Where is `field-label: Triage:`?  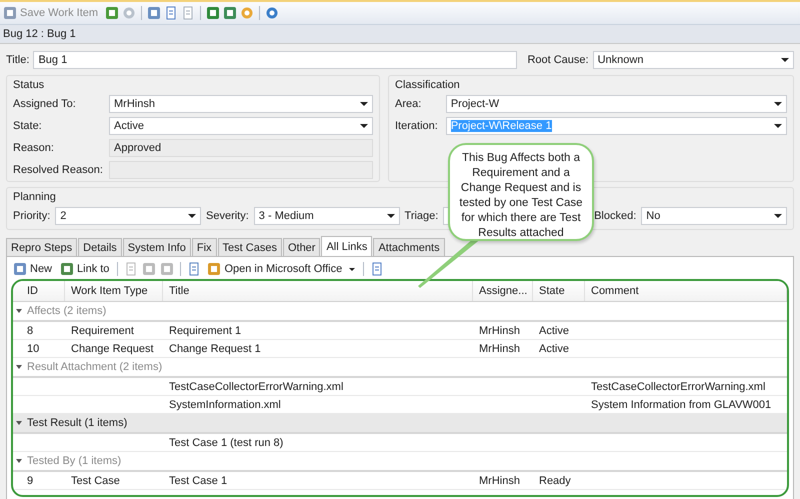
field-label: Triage: is located at coordinates (421, 216).